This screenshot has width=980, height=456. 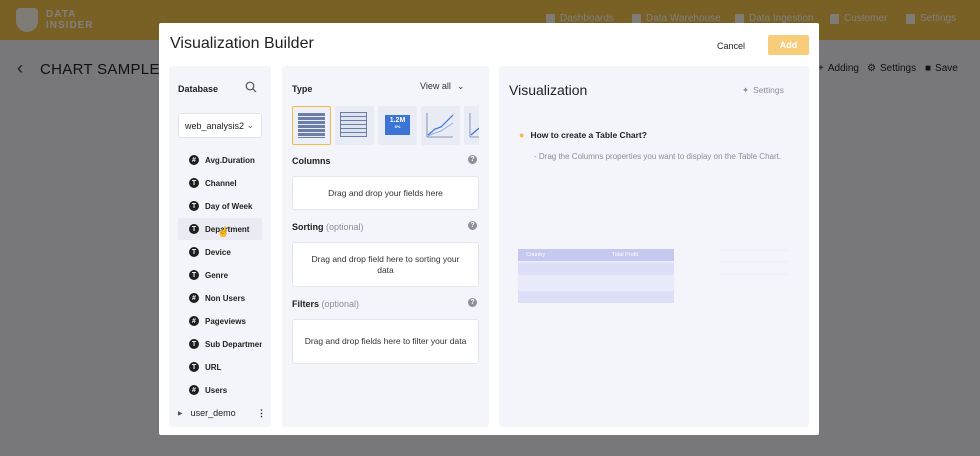 I want to click on view-all-button: View all ⌄, so click(x=442, y=86).